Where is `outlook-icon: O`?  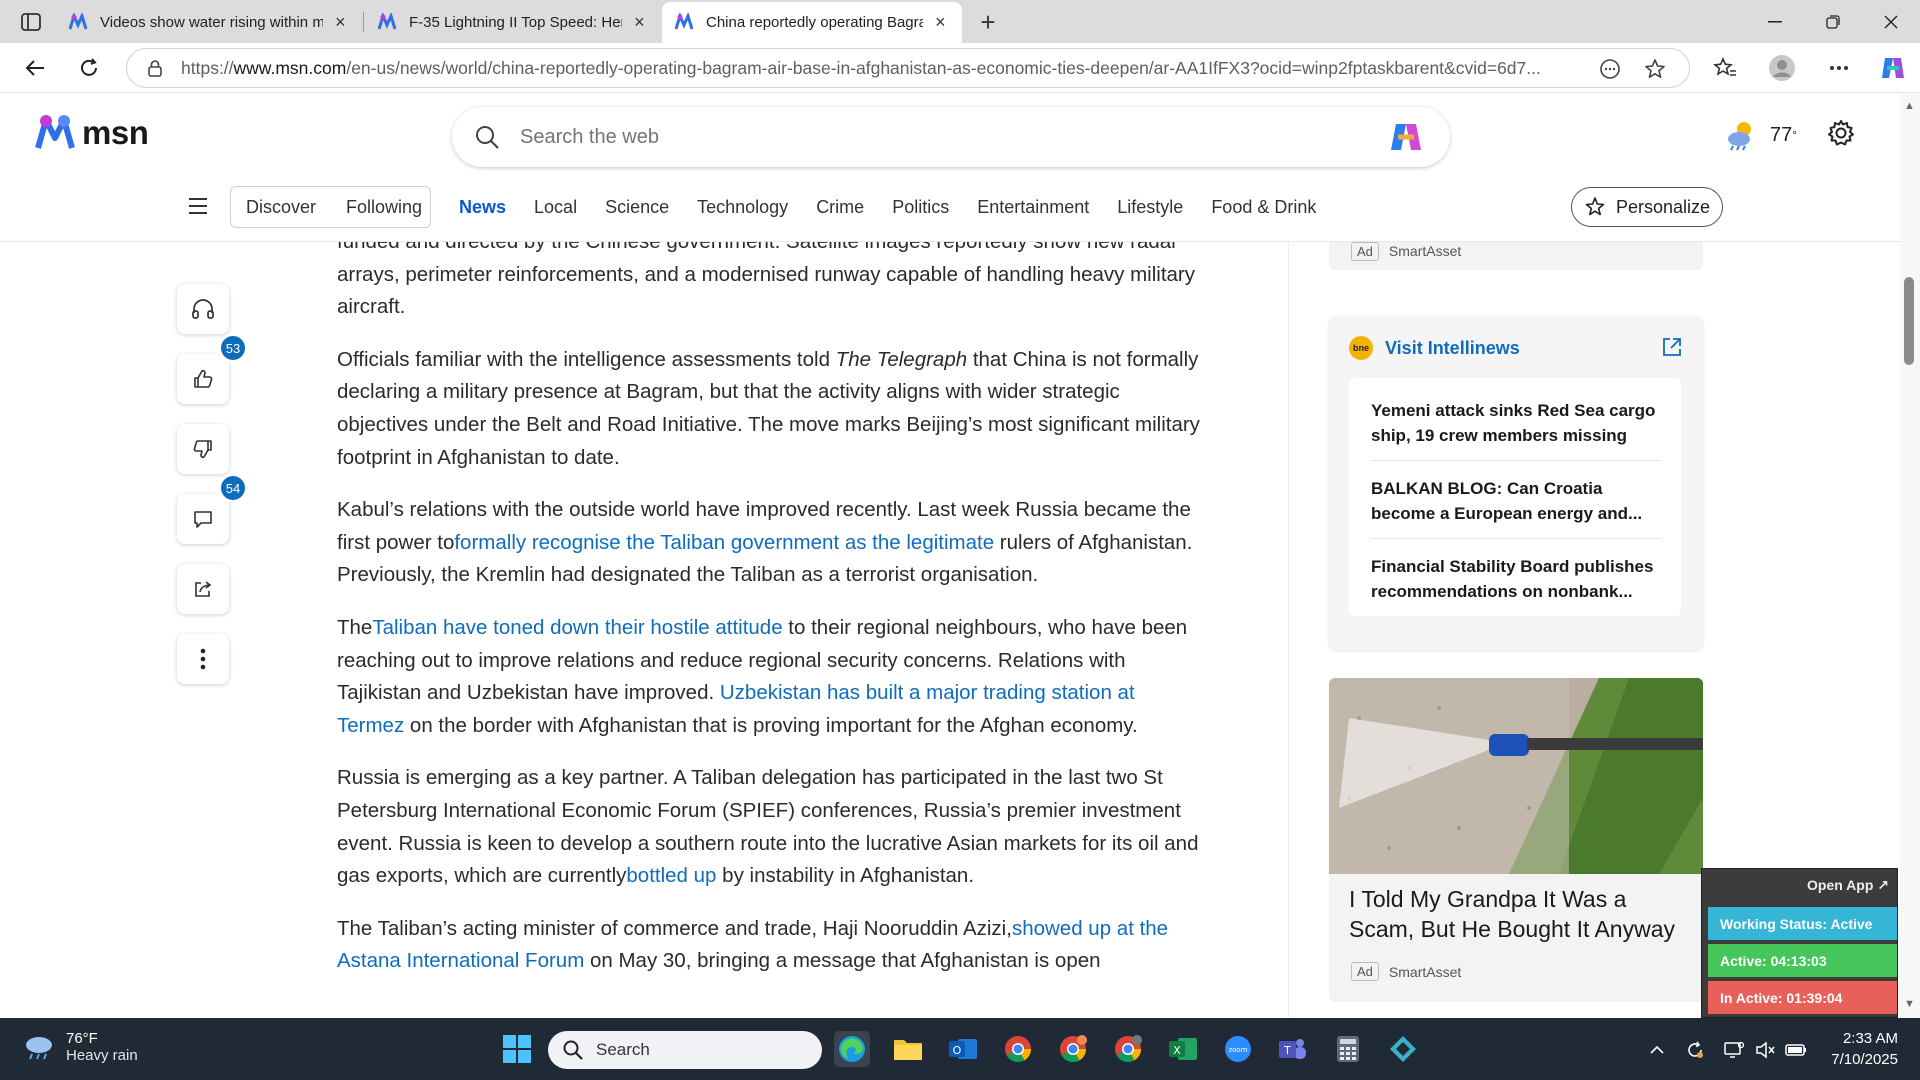
outlook-icon: O is located at coordinates (963, 1049).